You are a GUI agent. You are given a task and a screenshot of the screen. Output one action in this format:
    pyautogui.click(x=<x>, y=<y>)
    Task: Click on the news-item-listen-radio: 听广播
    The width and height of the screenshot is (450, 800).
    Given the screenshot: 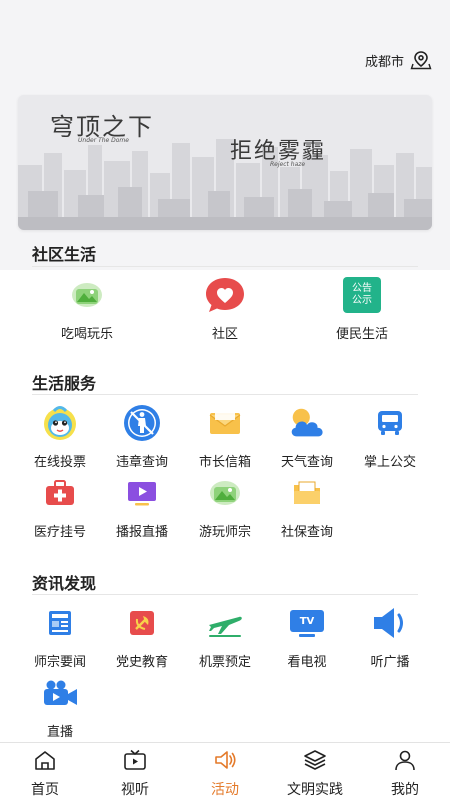 What is the action you would take?
    pyautogui.click(x=390, y=636)
    